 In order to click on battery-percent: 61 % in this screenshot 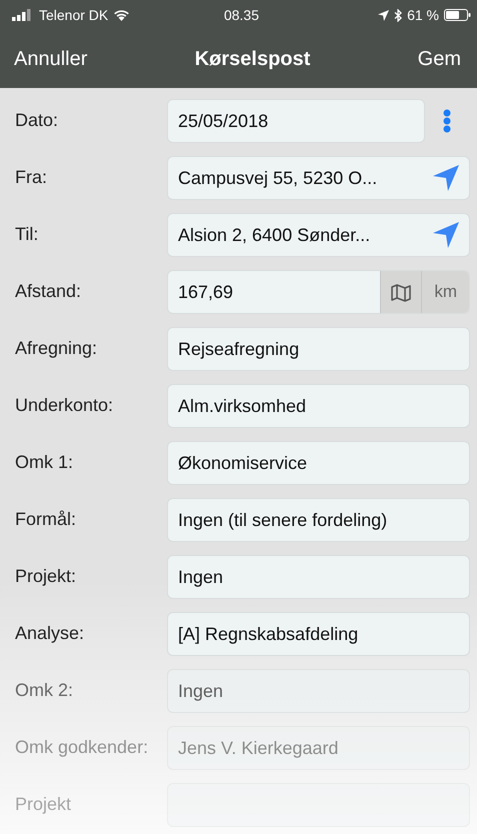, I will do `click(423, 15)`.